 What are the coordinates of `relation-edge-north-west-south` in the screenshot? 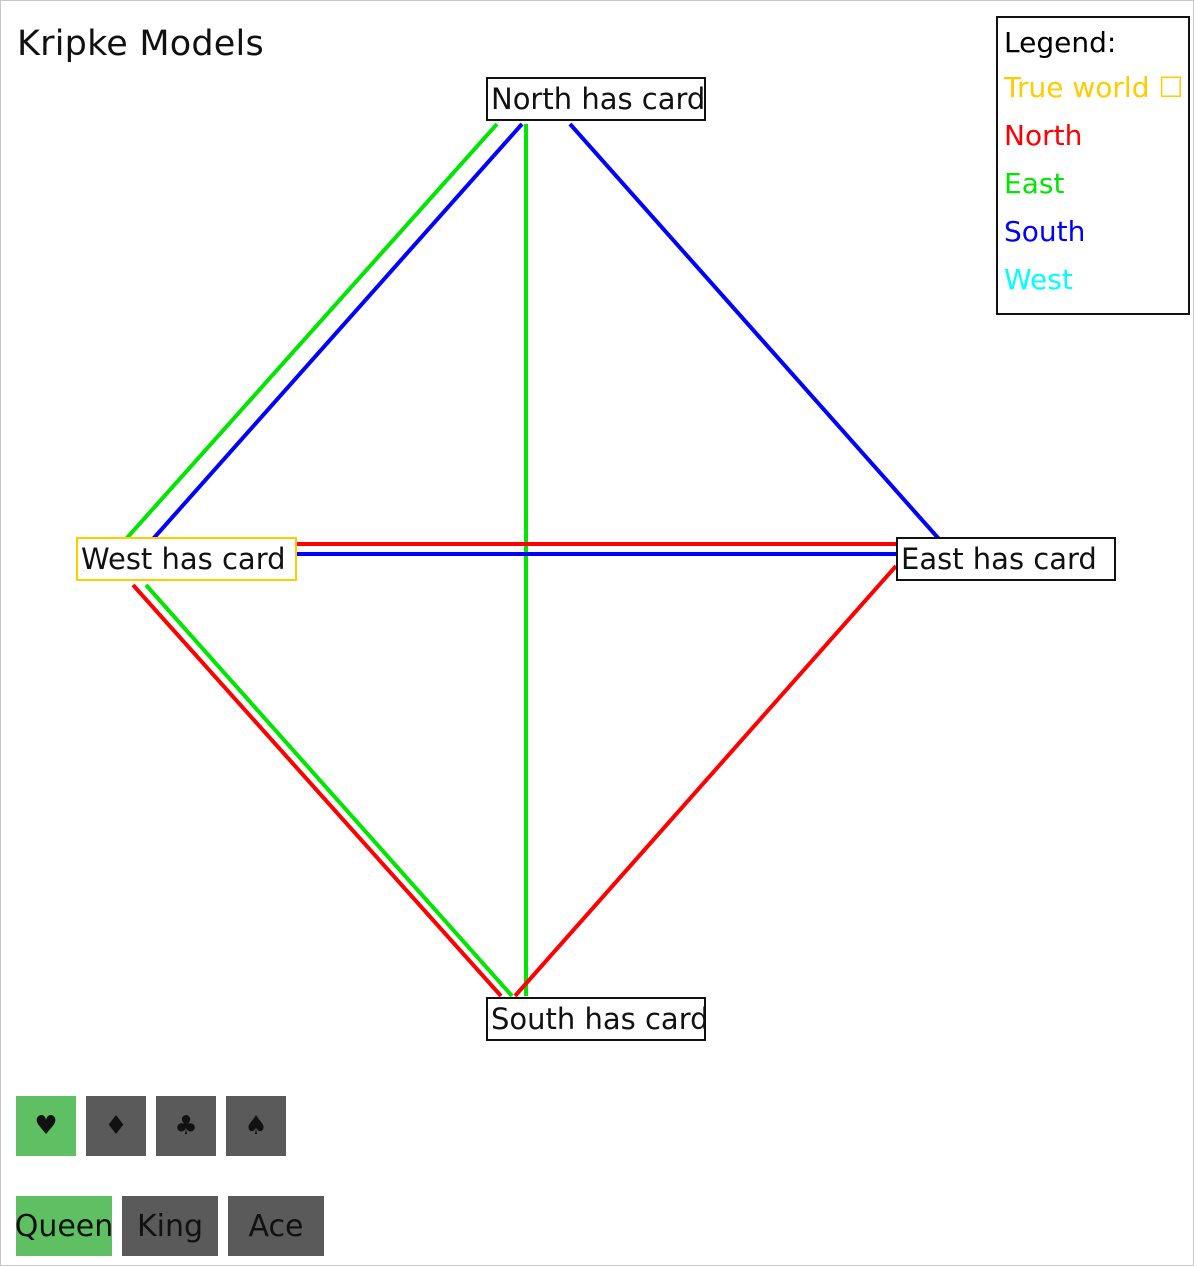 It's located at (317, 790).